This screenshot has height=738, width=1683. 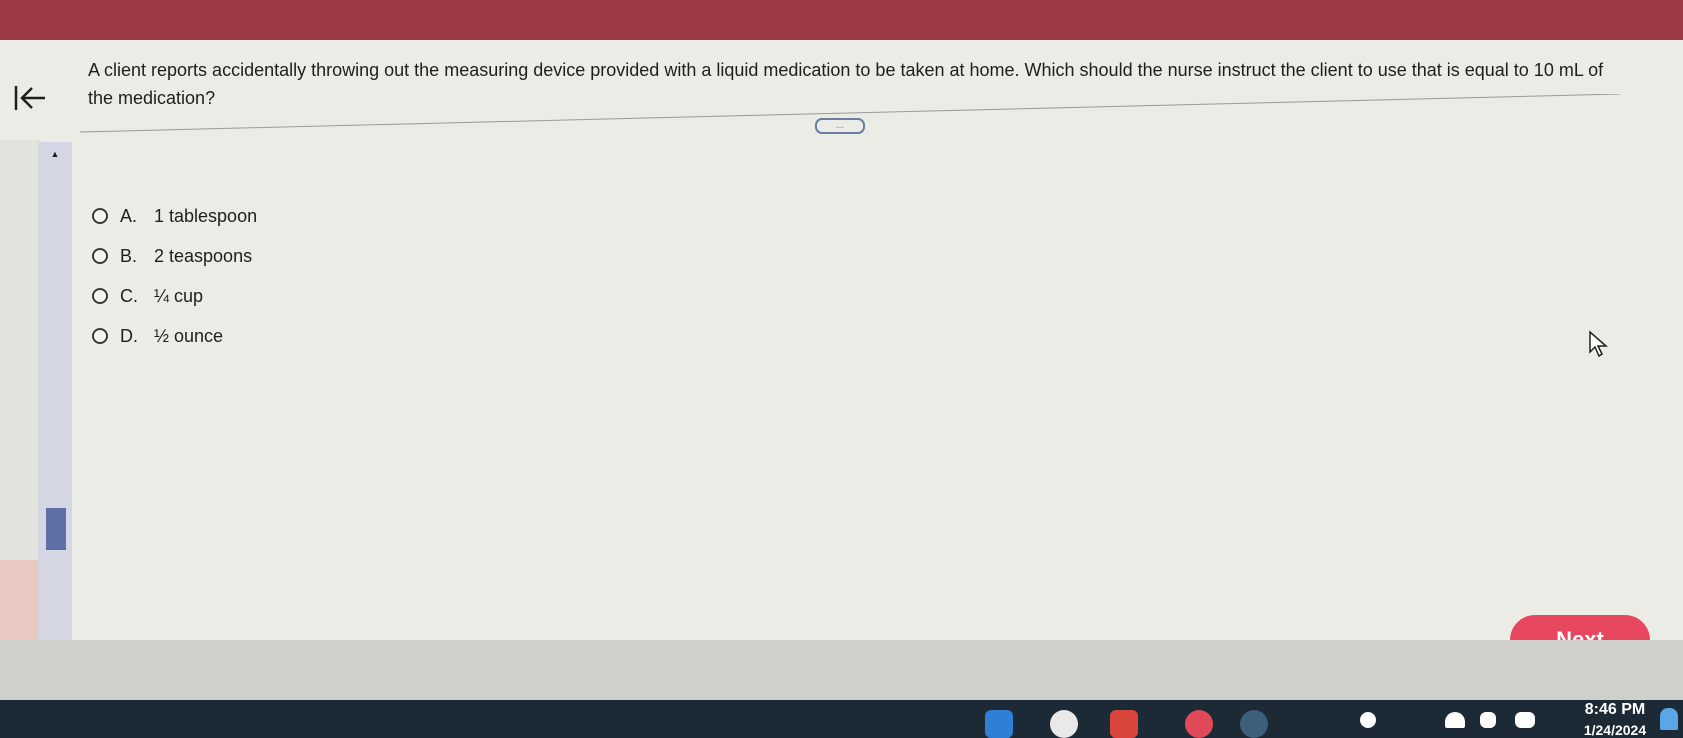 I want to click on option-text: ½ ounce, so click(x=189, y=335).